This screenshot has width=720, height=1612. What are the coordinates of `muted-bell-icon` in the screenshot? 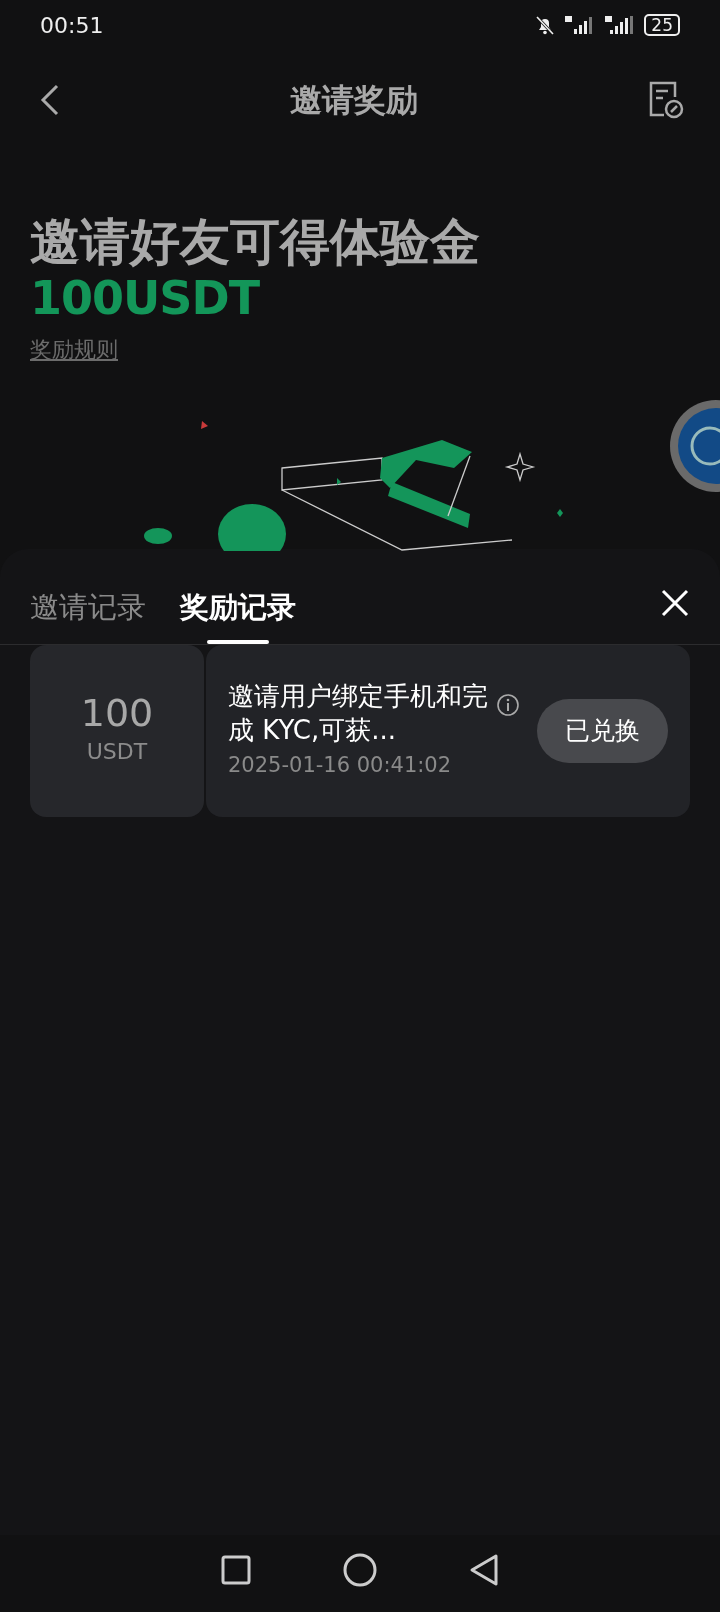 It's located at (545, 25).